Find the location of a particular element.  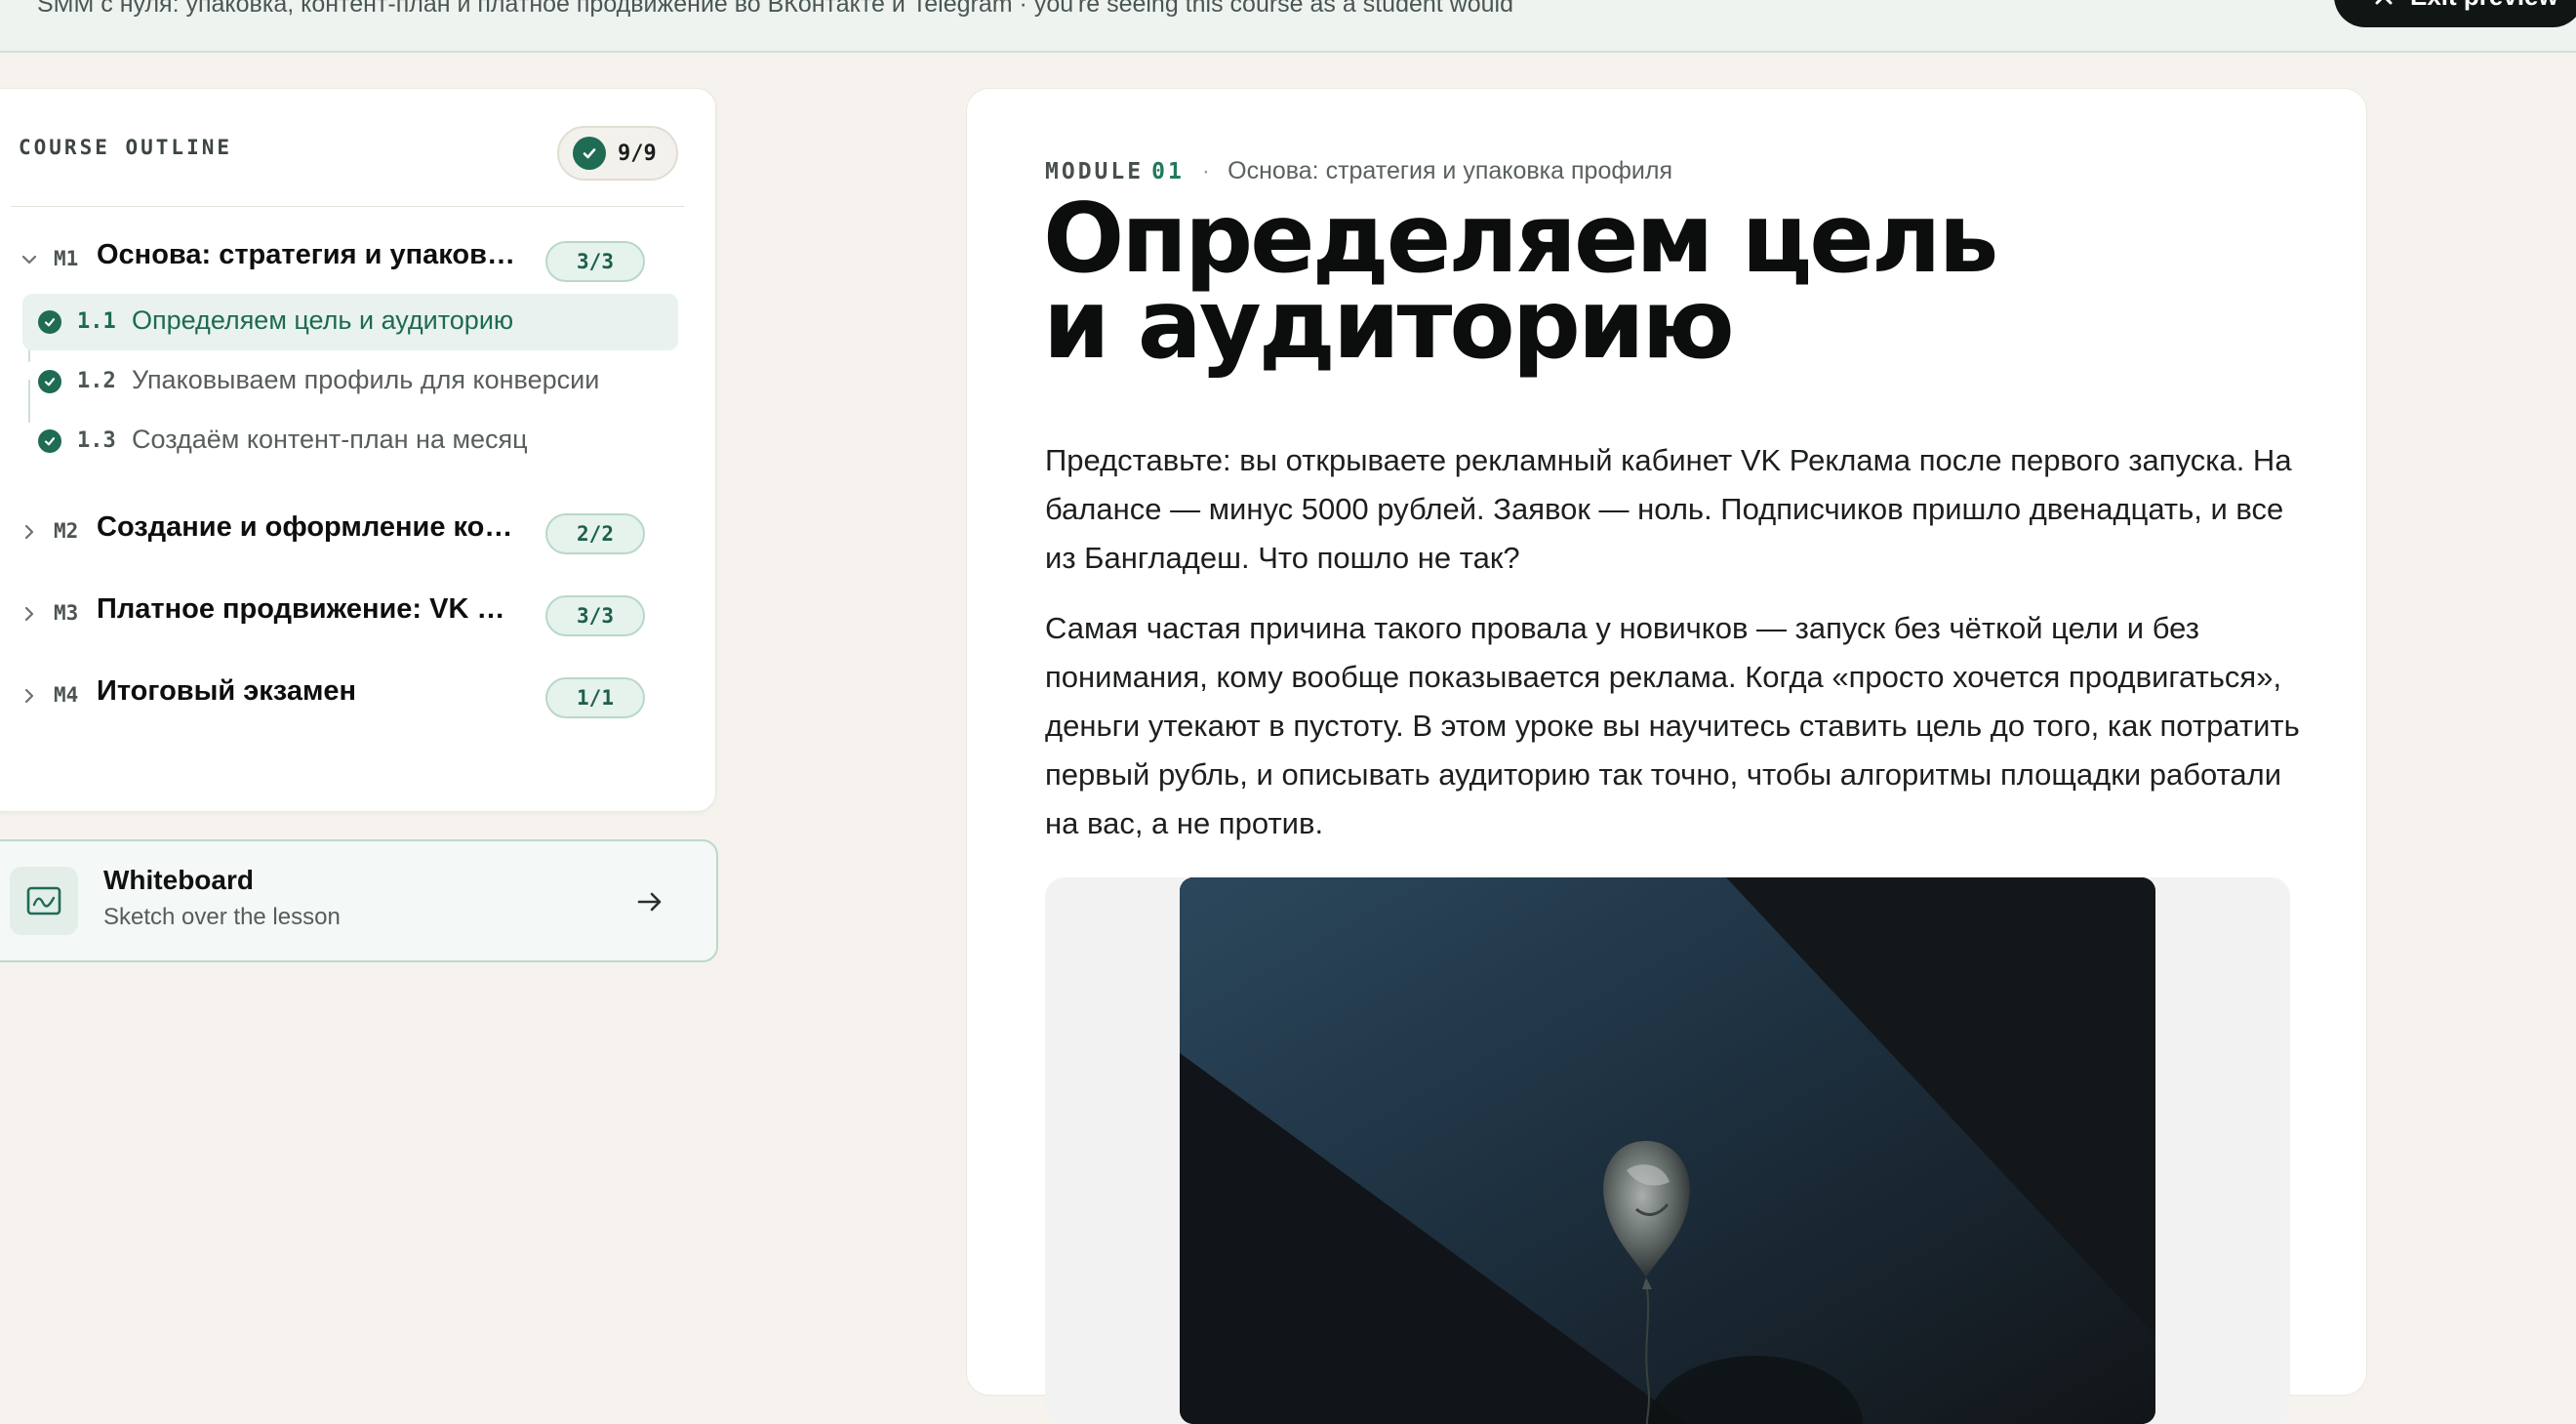

module-code: M4 is located at coordinates (66, 695).